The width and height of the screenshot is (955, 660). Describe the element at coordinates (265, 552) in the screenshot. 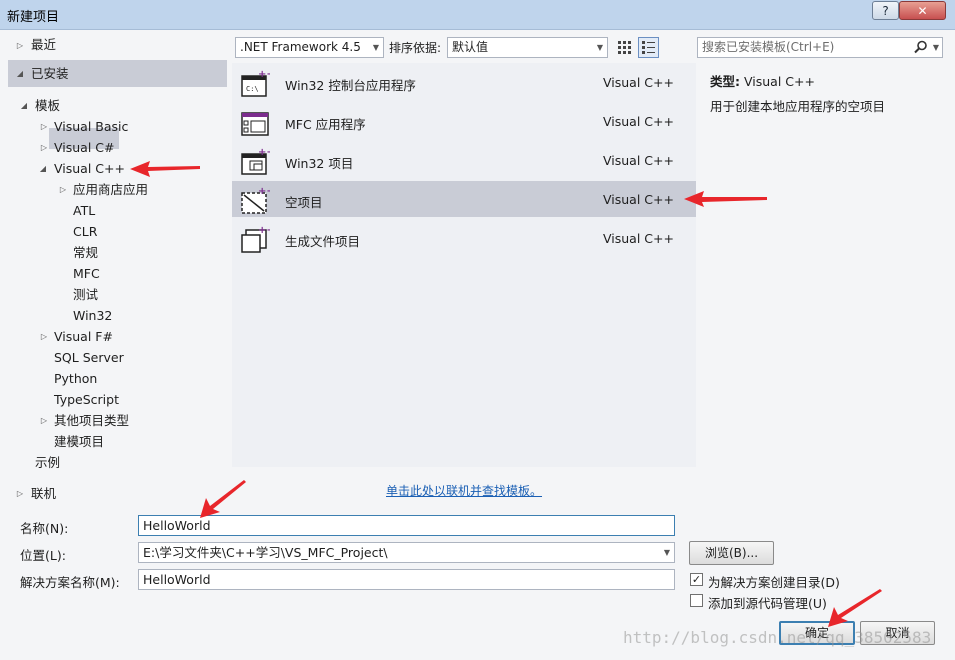

I see `location-value: E:\学习文件夹\C++学习\VS_MFC_Project\` at that location.